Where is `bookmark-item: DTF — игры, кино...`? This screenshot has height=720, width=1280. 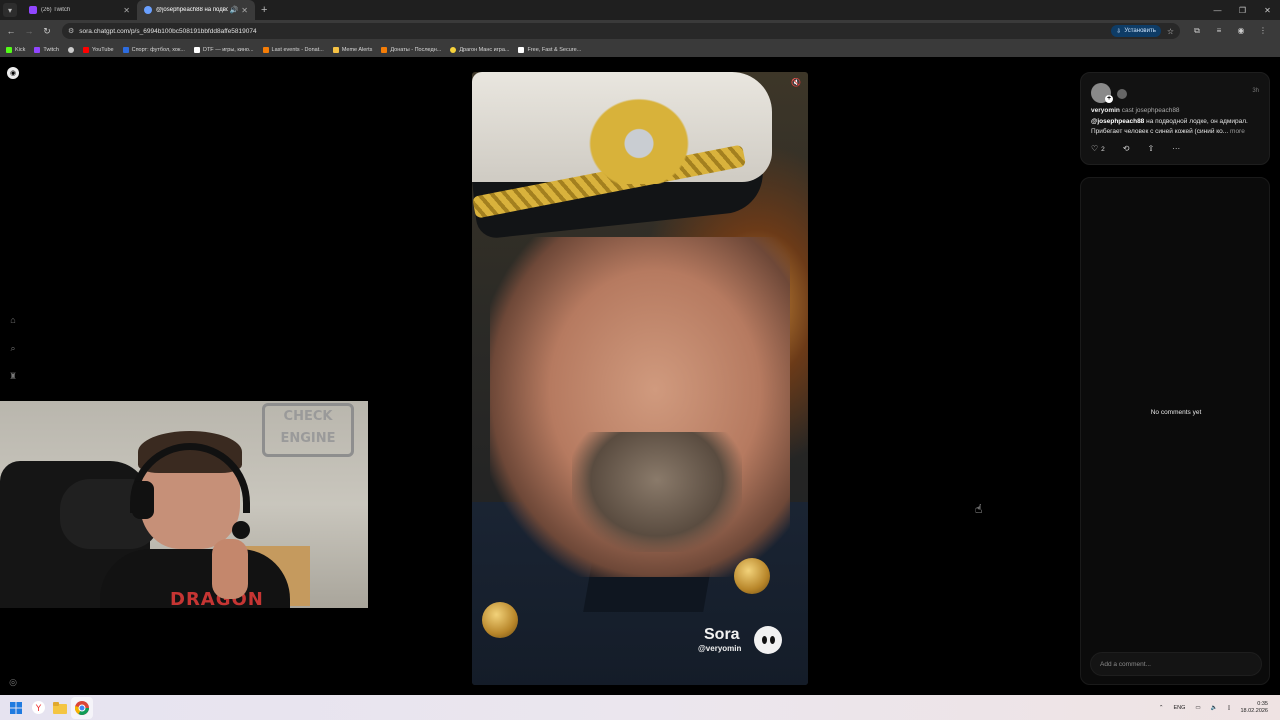 bookmark-item: DTF — игры, кино... is located at coordinates (223, 49).